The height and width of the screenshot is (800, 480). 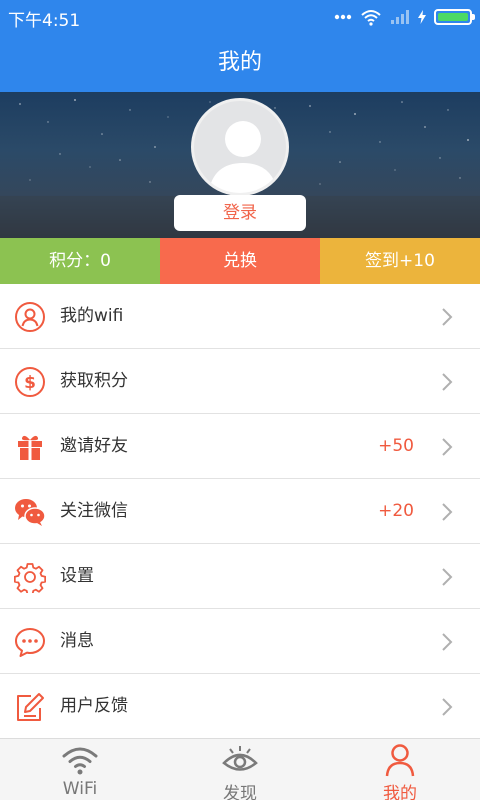 I want to click on checkin-button: 签到+10, so click(x=400, y=261).